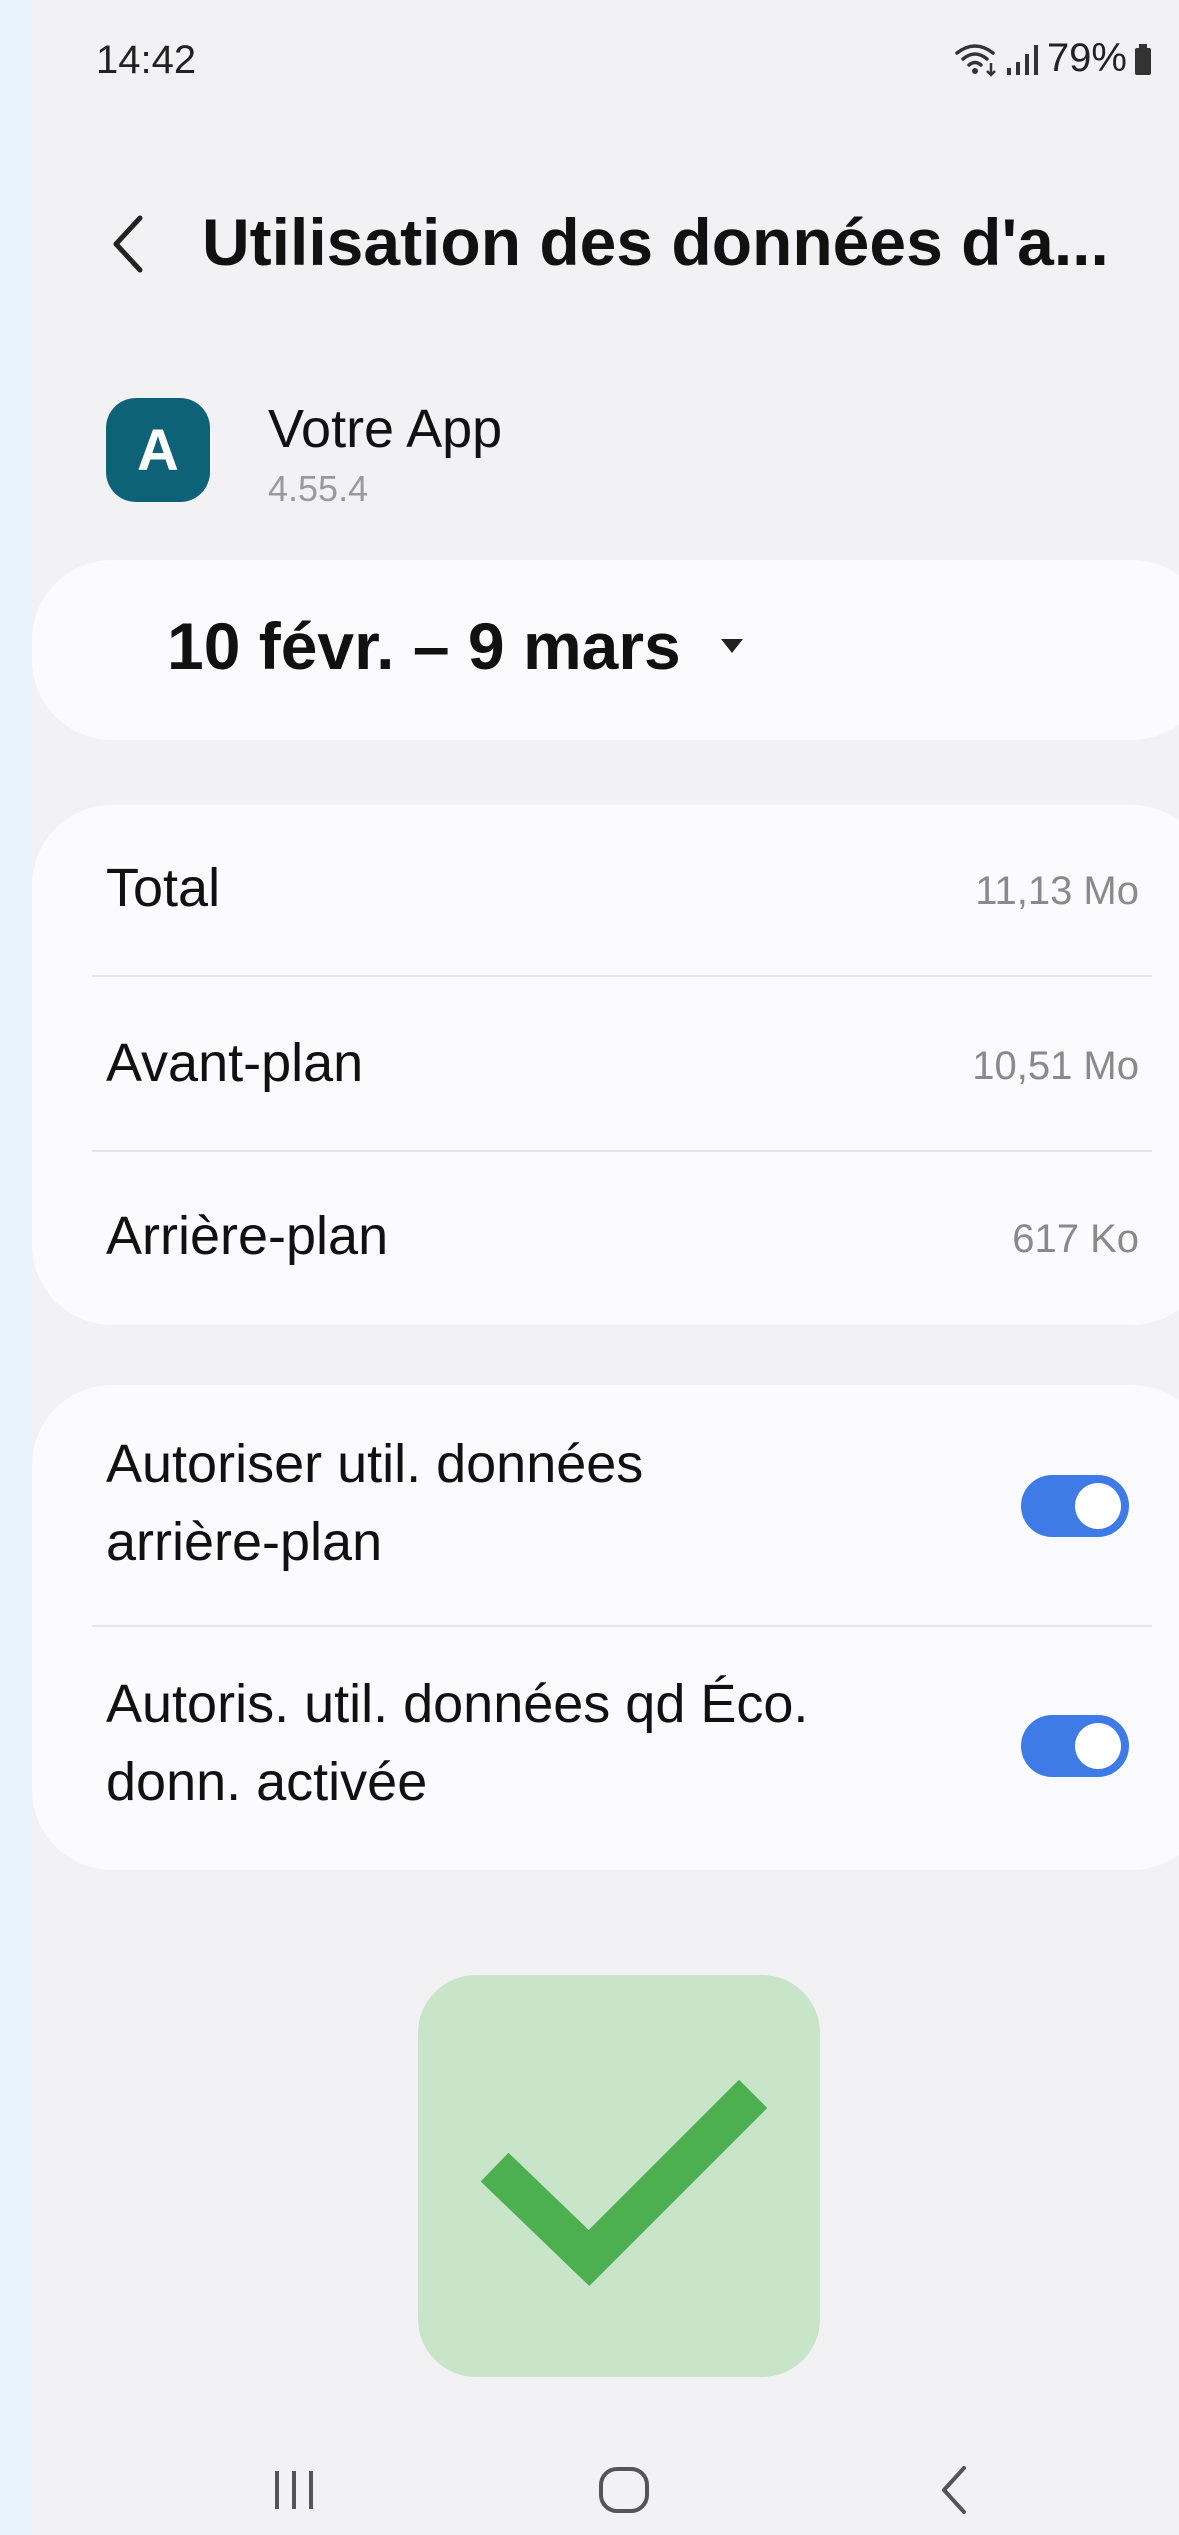 Image resolution: width=1179 pixels, height=2535 pixels. Describe the element at coordinates (457, 1704) in the screenshot. I see `toggle-label-line: Autoris. util. données qd Éco.` at that location.